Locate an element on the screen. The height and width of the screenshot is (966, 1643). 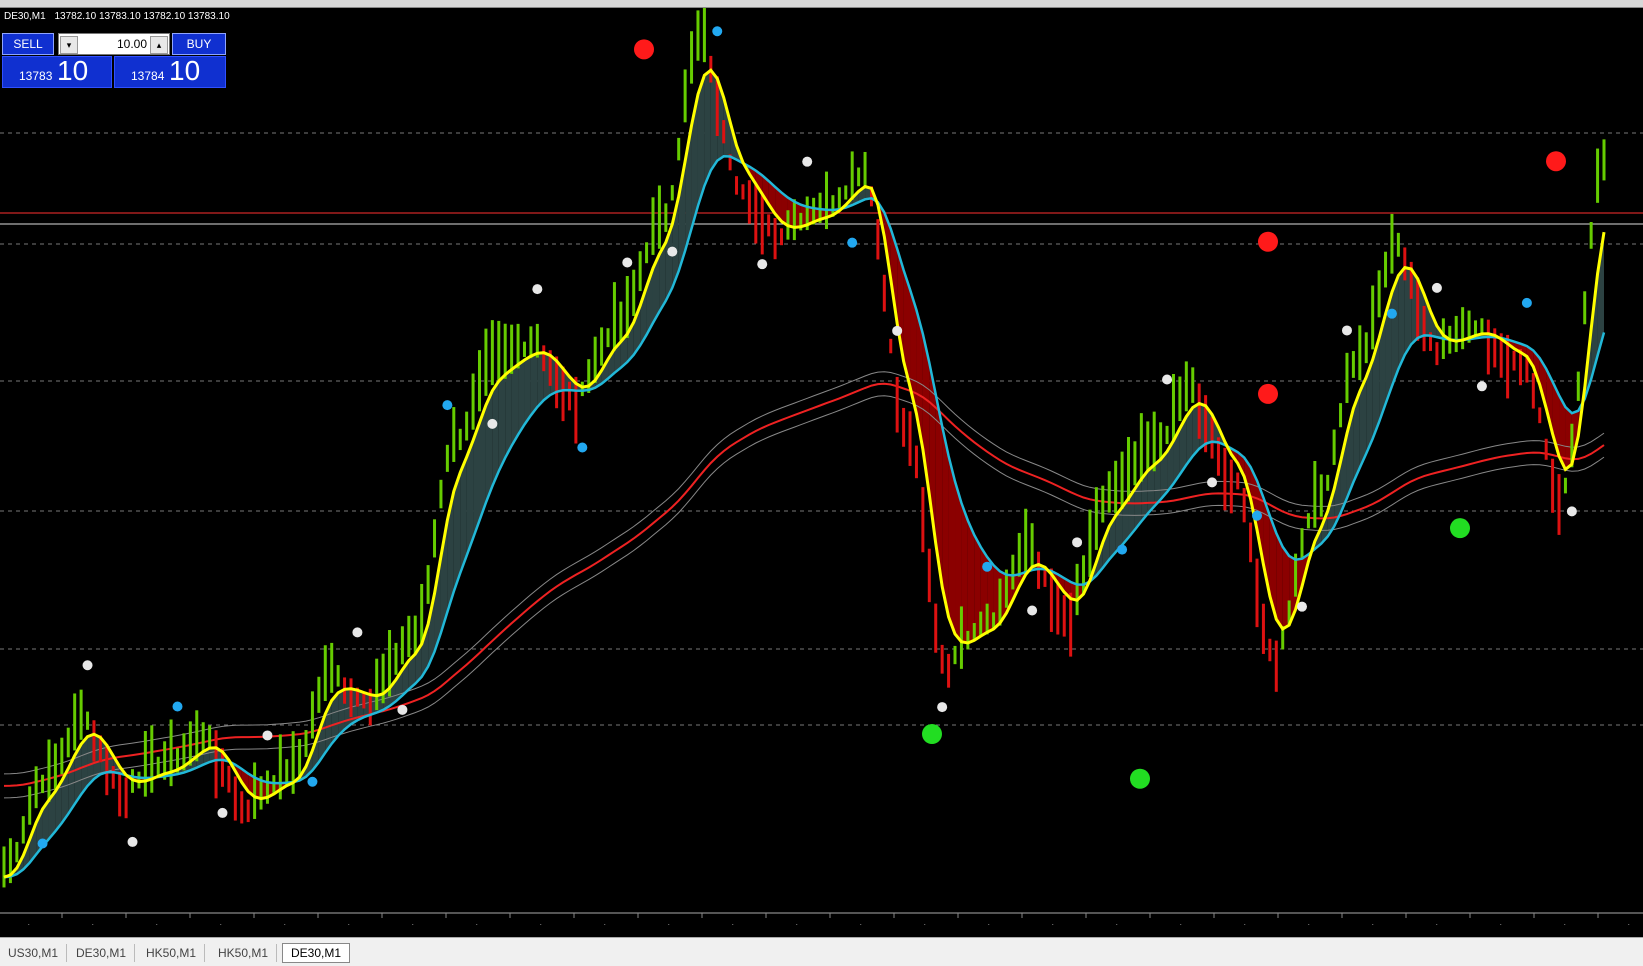
window-title-strip is located at coordinates (821, 4).